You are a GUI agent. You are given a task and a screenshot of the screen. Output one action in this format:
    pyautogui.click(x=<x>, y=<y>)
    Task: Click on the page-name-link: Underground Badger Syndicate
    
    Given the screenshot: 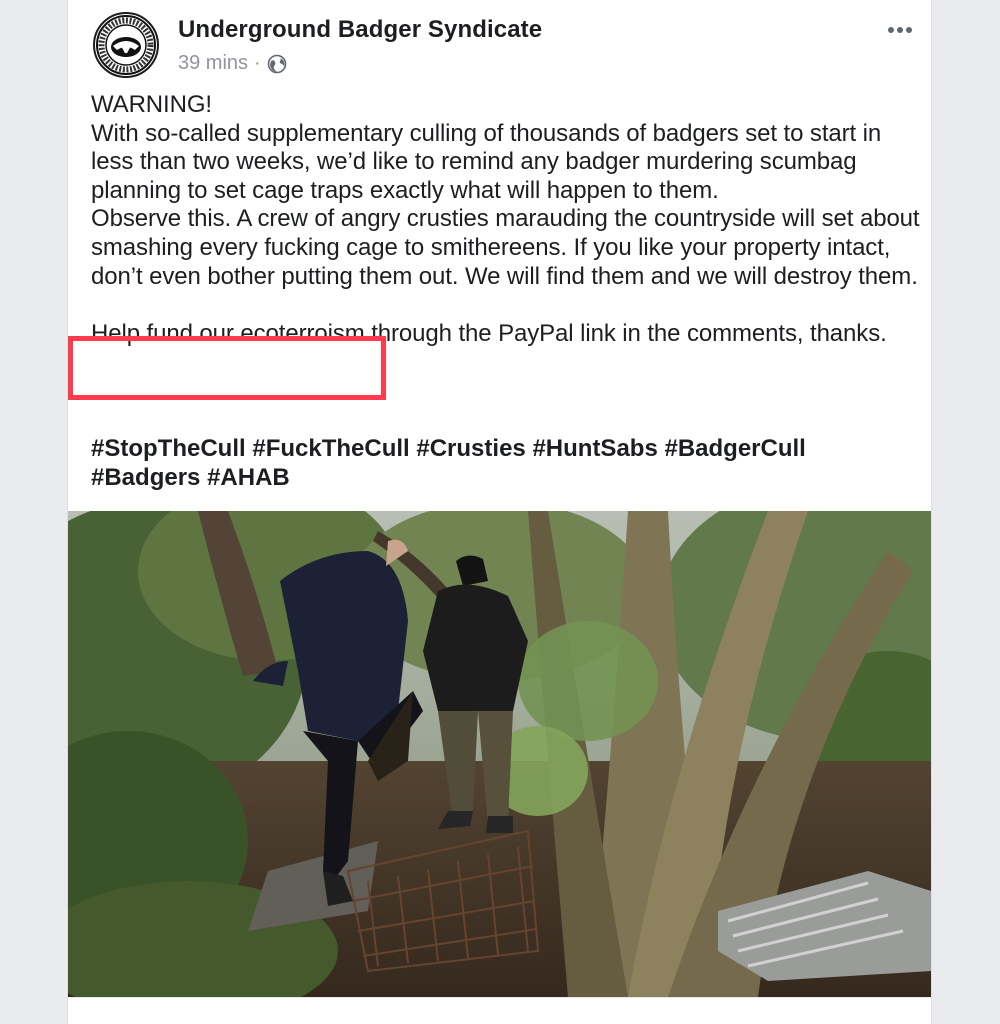 What is the action you would take?
    pyautogui.click(x=360, y=30)
    